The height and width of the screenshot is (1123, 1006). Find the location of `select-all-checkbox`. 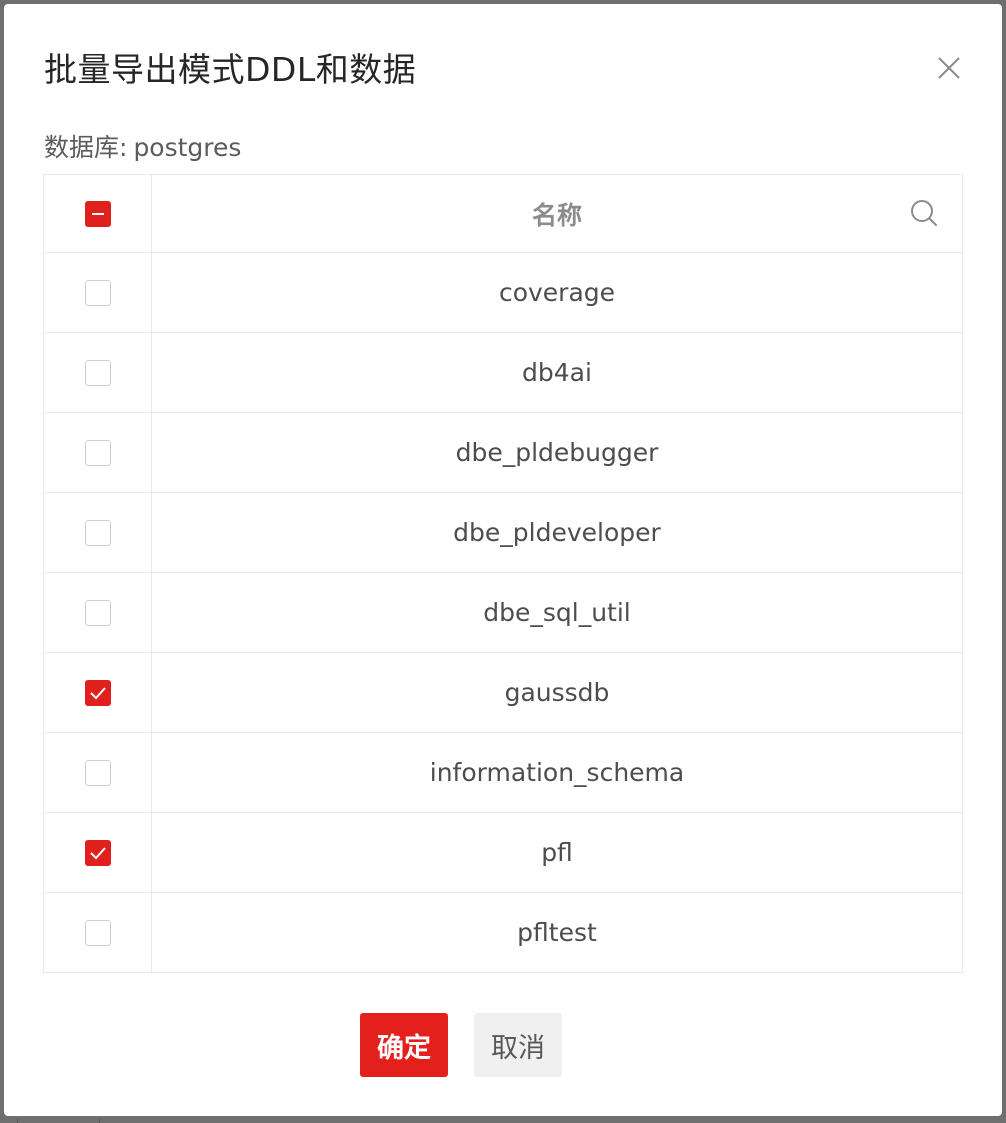

select-all-checkbox is located at coordinates (97, 213).